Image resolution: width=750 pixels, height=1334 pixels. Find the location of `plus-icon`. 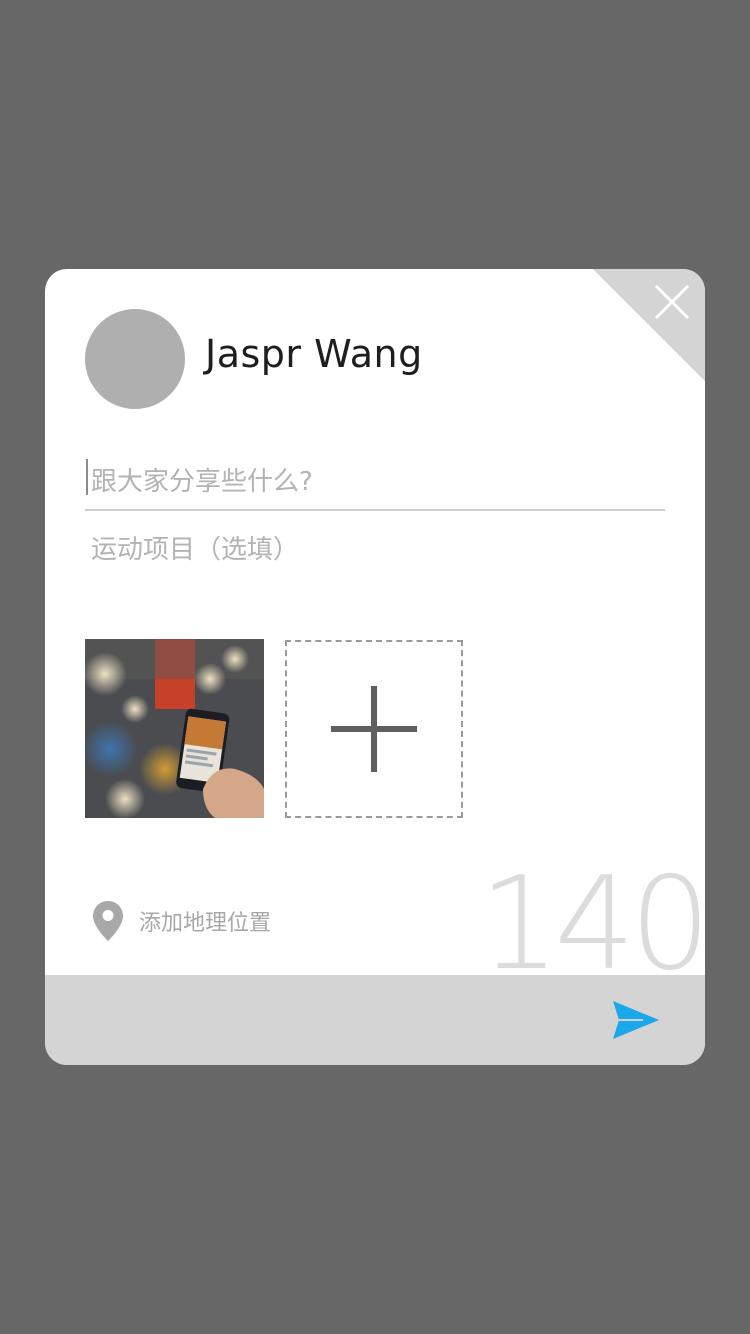

plus-icon is located at coordinates (374, 729).